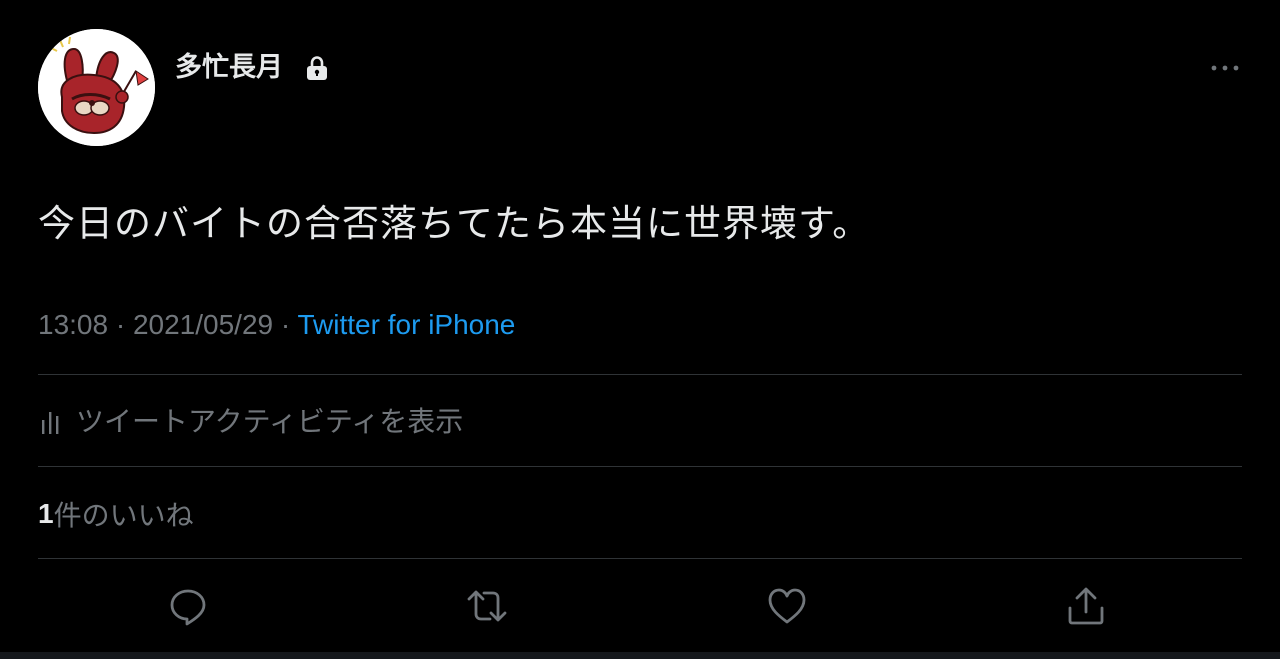 The width and height of the screenshot is (1280, 659). I want to click on tweet-activity-label: ツイートアクティビティを表示, so click(270, 421).